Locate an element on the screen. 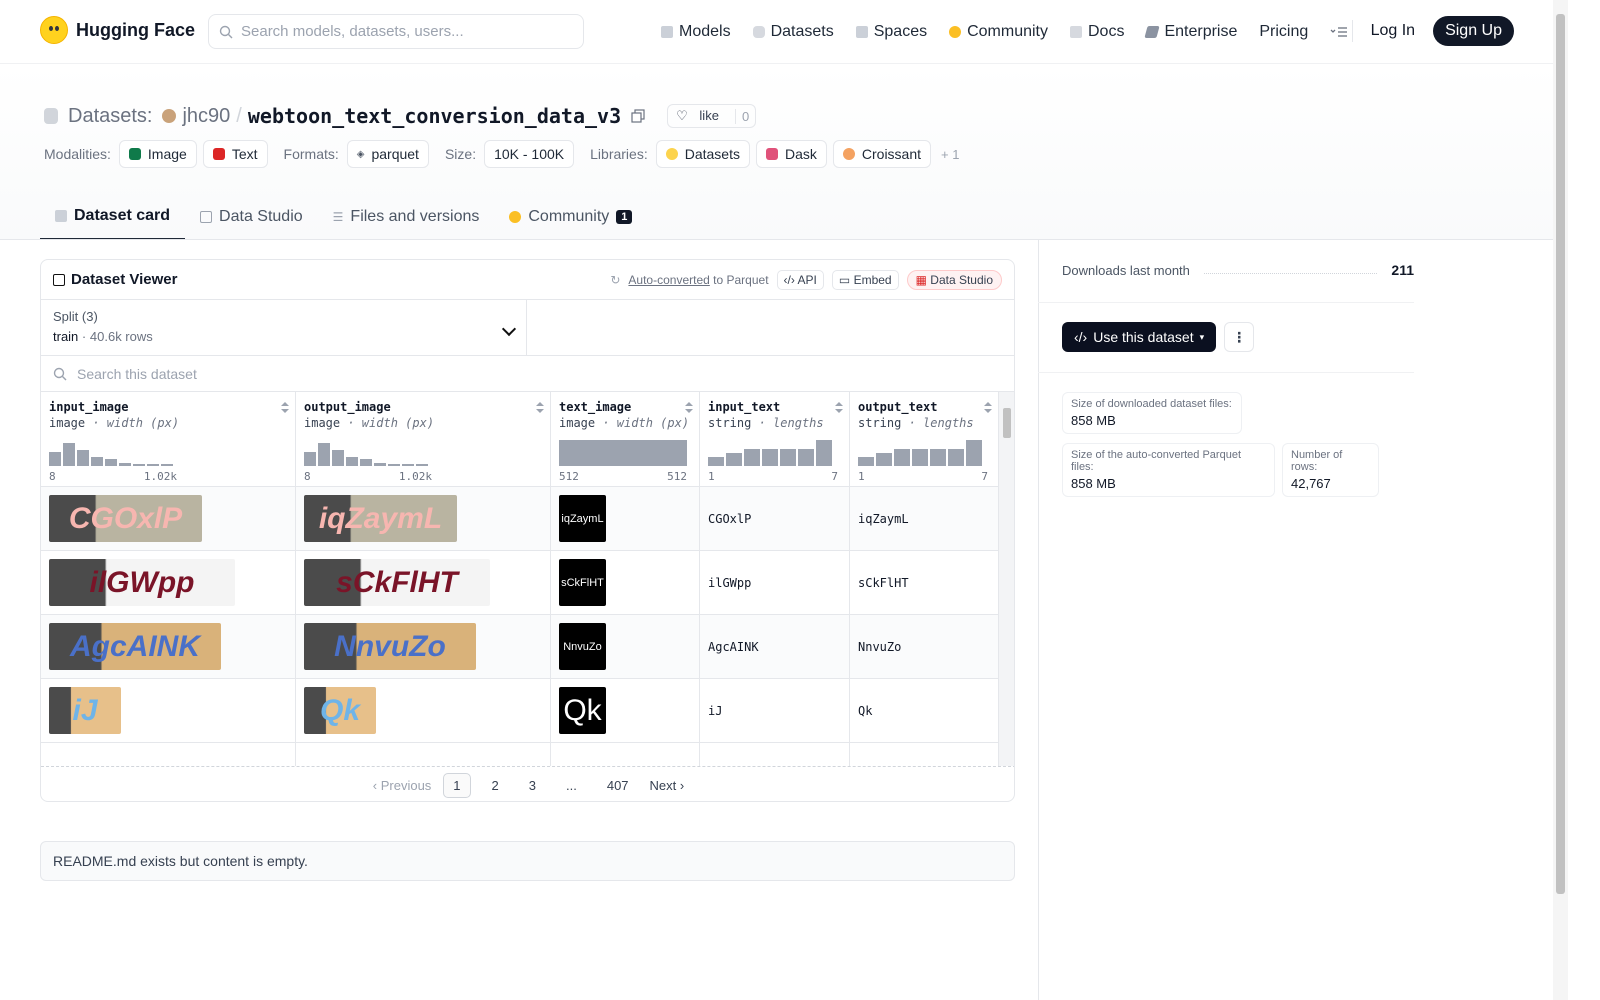 This screenshot has height=1000, width=1600. tag-croissant-lib: Croissant is located at coordinates (882, 154).